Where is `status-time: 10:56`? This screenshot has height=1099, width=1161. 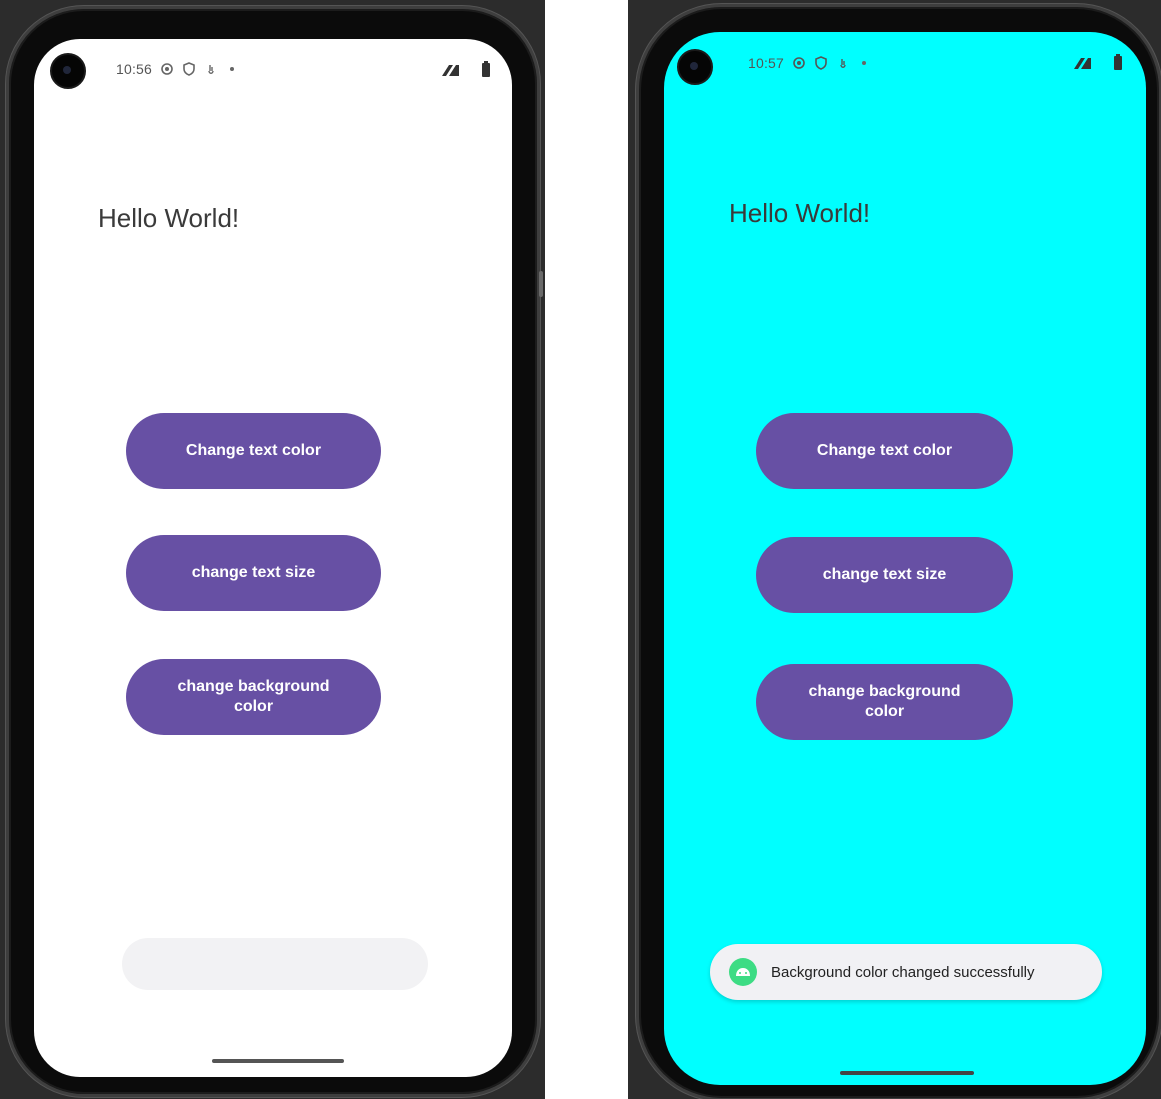 status-time: 10:56 is located at coordinates (134, 69).